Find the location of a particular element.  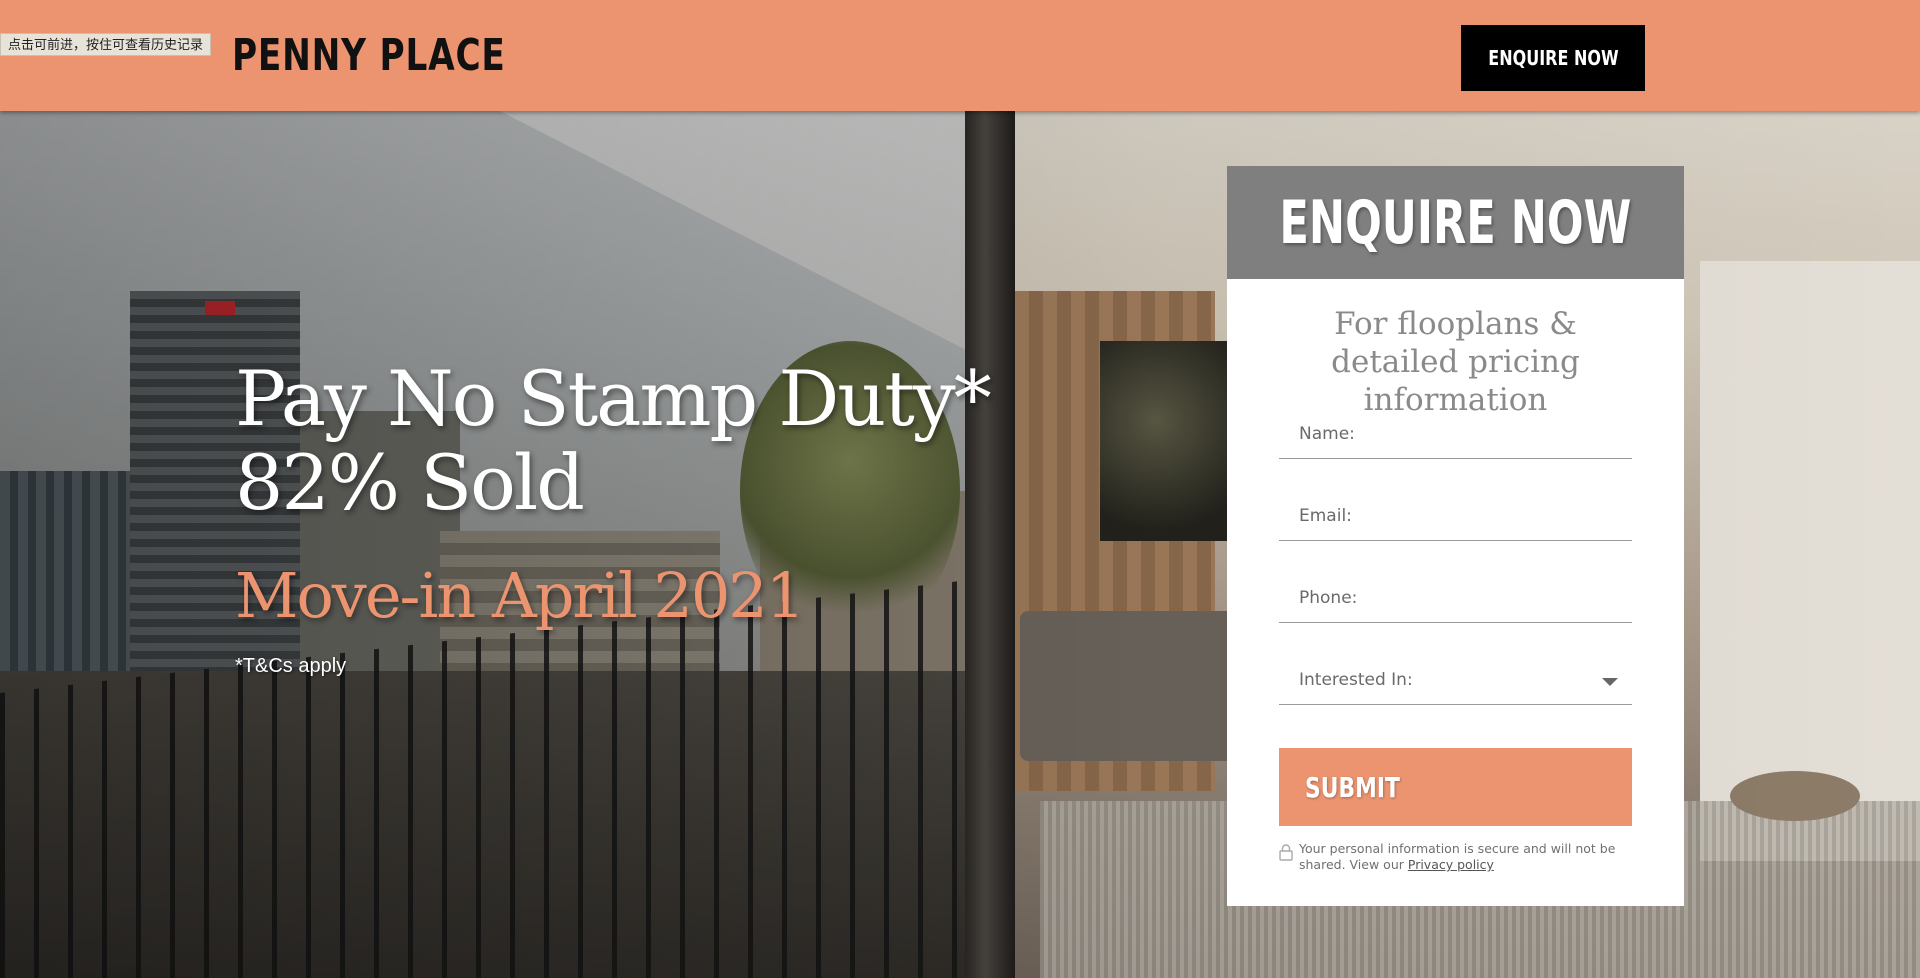

hero-headline-stamp-duty: Pay No Stamp Duty* is located at coordinates (613, 398).